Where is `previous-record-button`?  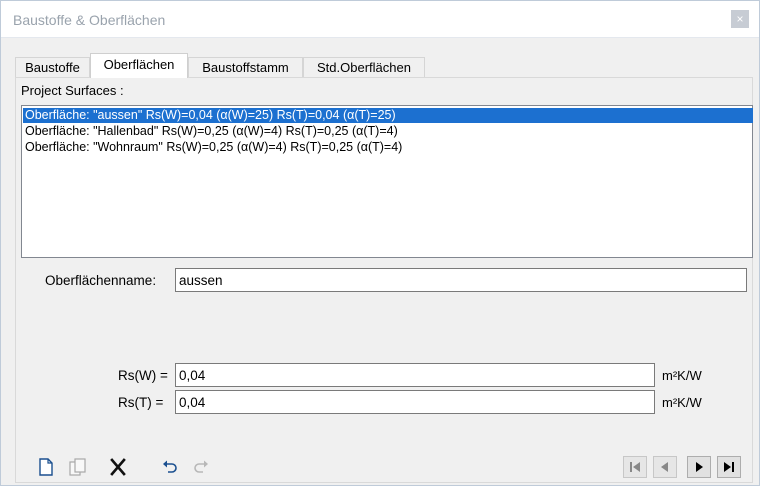 previous-record-button is located at coordinates (665, 467).